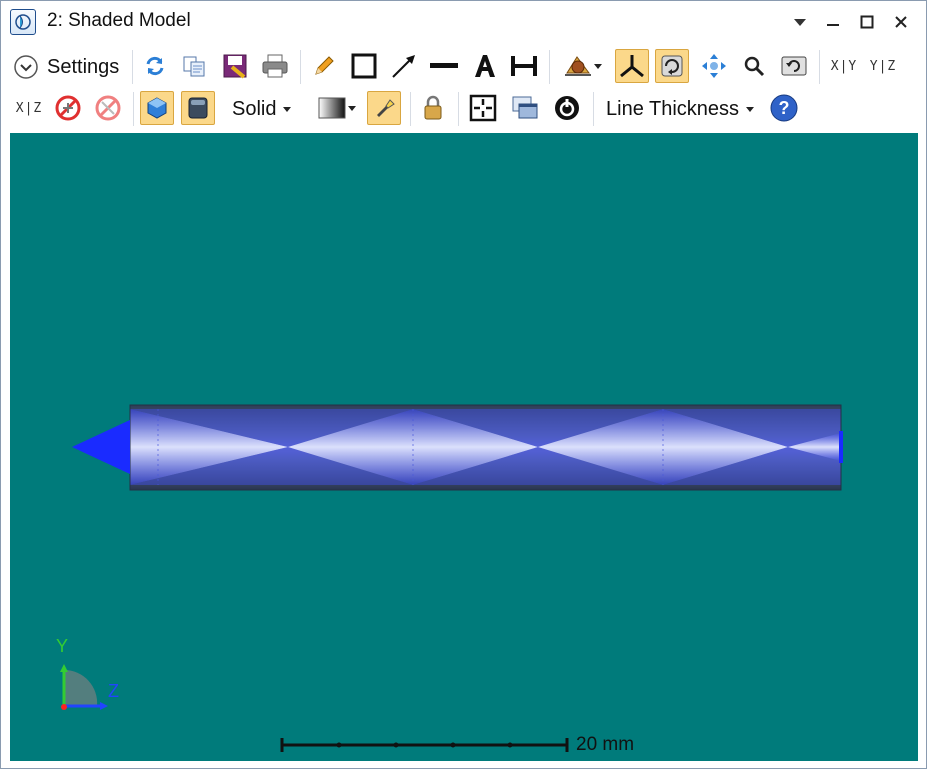 This screenshot has height=769, width=927. I want to click on copy-button, so click(194, 66).